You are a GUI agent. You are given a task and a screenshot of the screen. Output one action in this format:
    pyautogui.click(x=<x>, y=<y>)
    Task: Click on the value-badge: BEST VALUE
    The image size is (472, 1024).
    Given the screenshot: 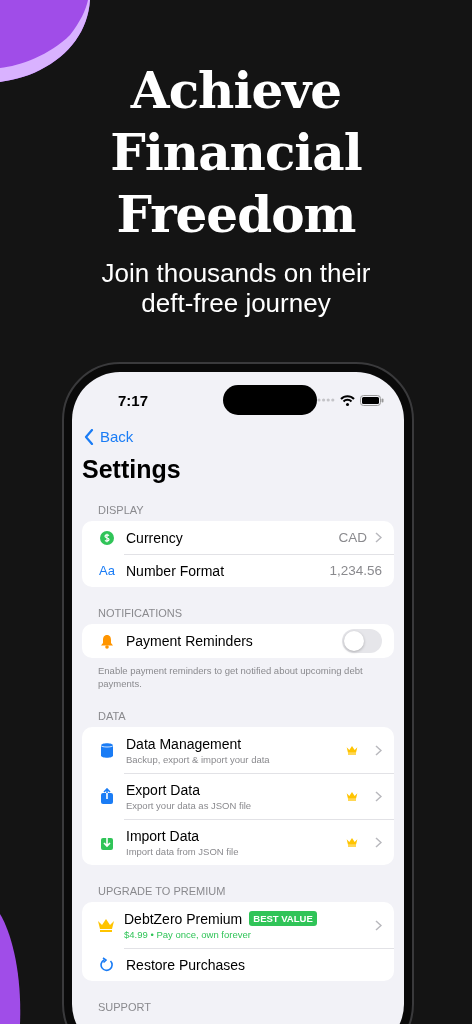 What is the action you would take?
    pyautogui.click(x=283, y=918)
    